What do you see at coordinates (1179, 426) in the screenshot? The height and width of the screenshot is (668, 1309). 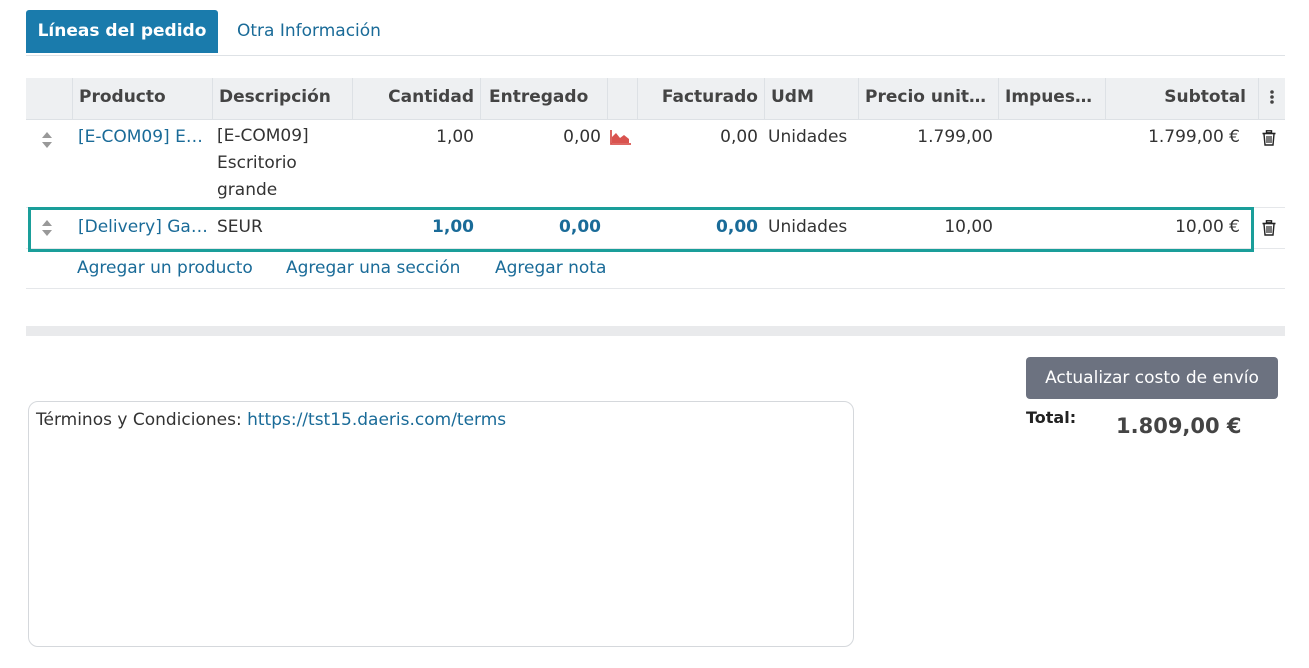 I see `total-value: 1.809,00 €` at bounding box center [1179, 426].